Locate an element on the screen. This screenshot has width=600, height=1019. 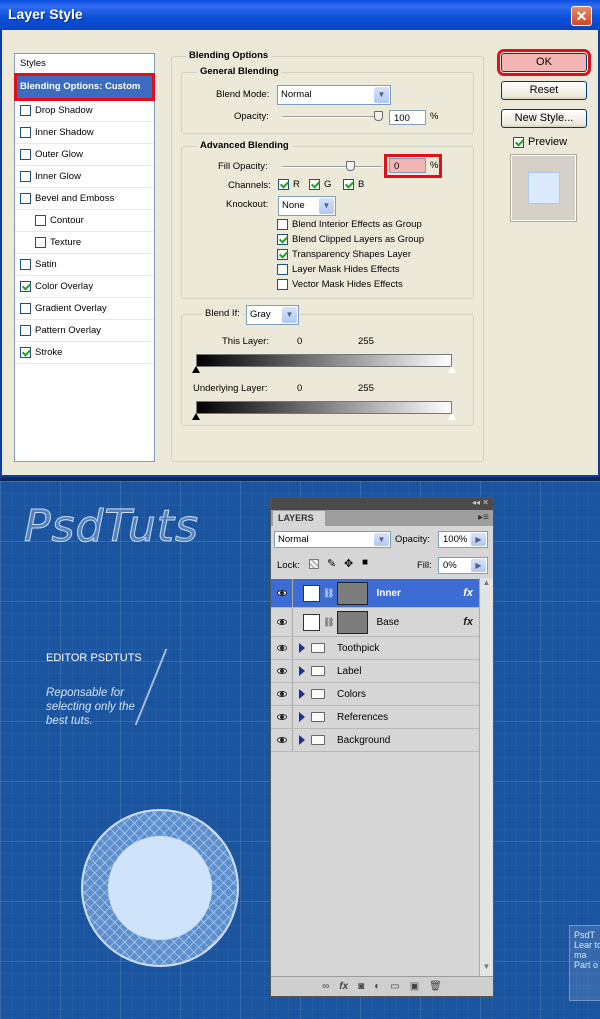
style-item-color-overlay: Color Overlay is located at coordinates (84, 287).